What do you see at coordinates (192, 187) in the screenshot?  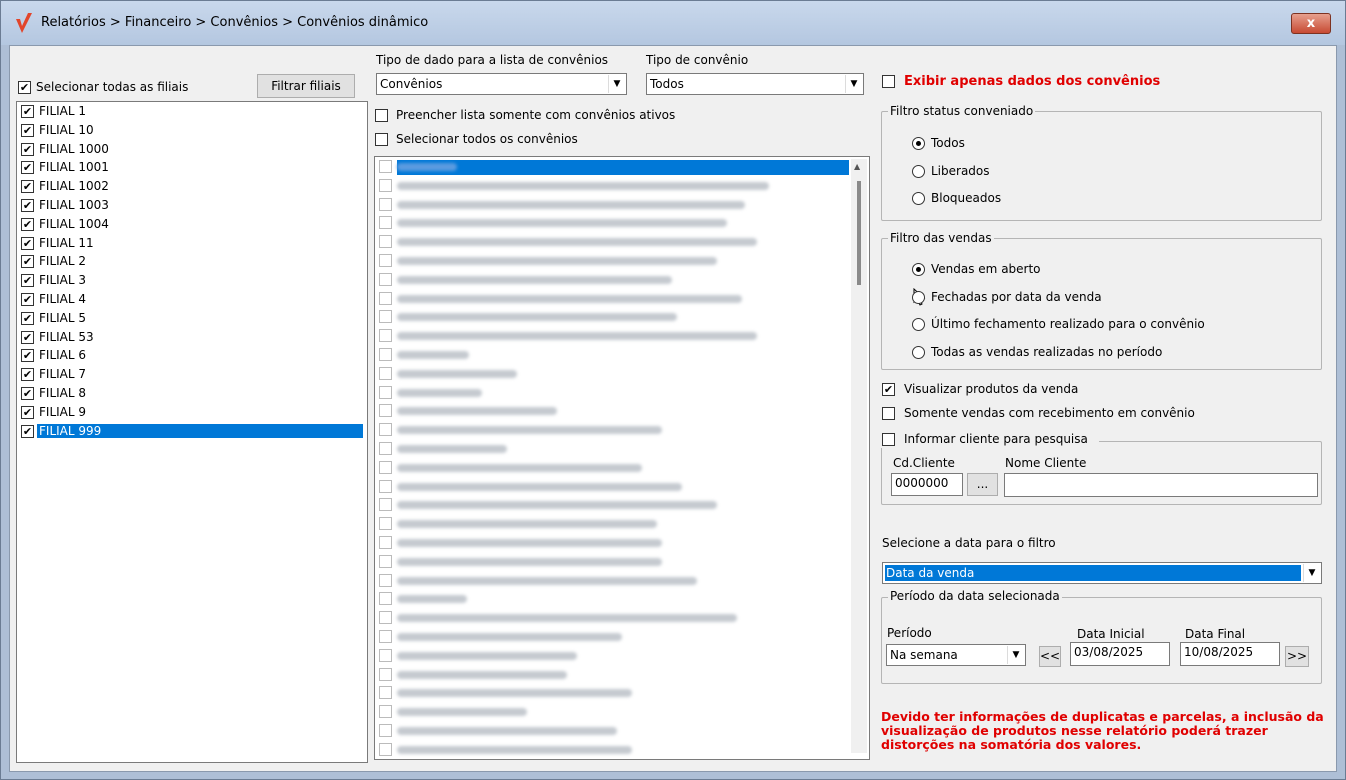 I see `filial-item: FILIAL 1002` at bounding box center [192, 187].